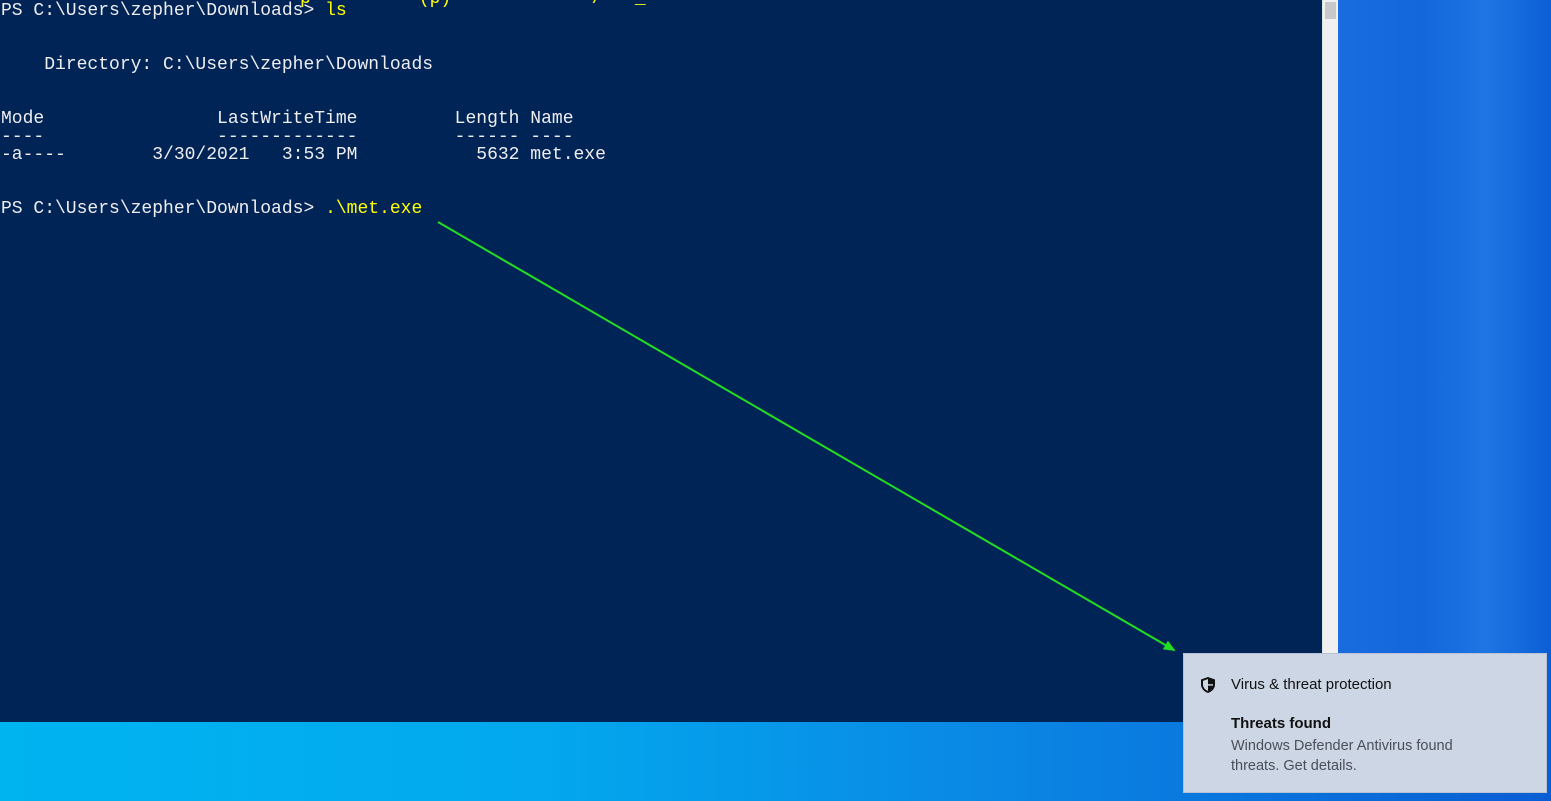 This screenshot has height=801, width=1551. What do you see at coordinates (1311, 684) in the screenshot?
I see `toast-app-name: Virus & threat protection` at bounding box center [1311, 684].